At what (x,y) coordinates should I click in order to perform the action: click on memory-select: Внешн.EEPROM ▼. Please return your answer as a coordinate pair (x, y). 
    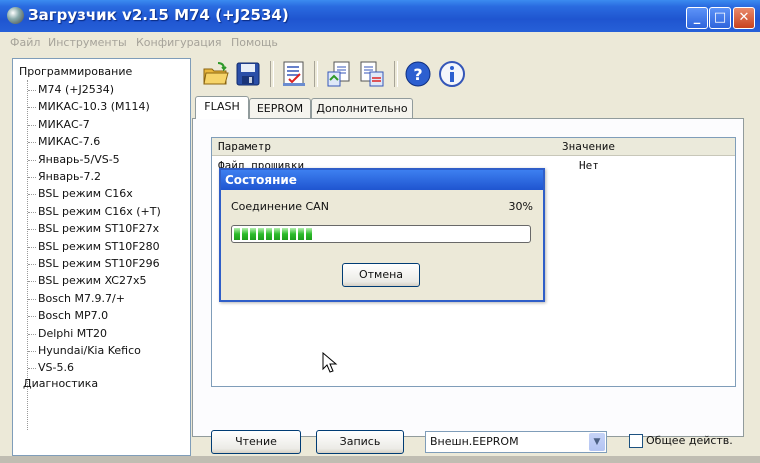
    Looking at the image, I should click on (516, 442).